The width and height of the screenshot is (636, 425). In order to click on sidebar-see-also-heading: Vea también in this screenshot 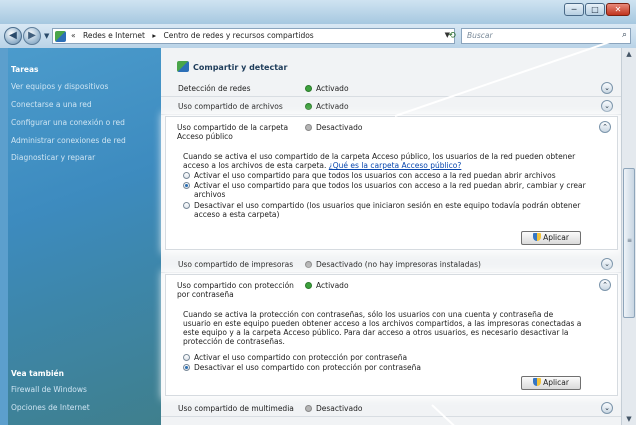, I will do `click(37, 373)`.